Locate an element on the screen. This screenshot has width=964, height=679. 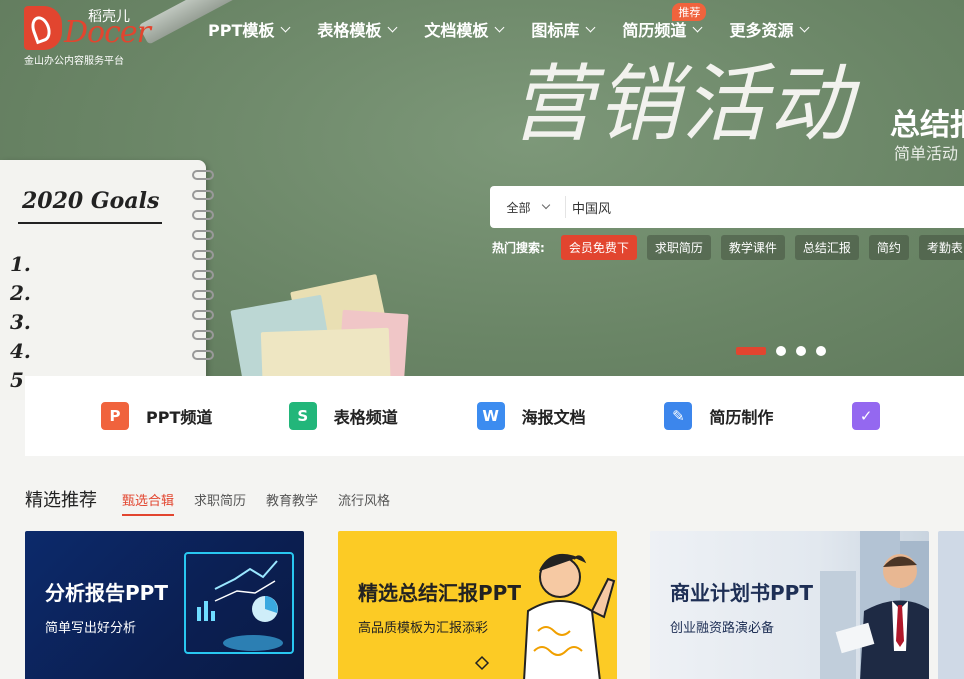
search-category-select: 全部 is located at coordinates (528, 207).